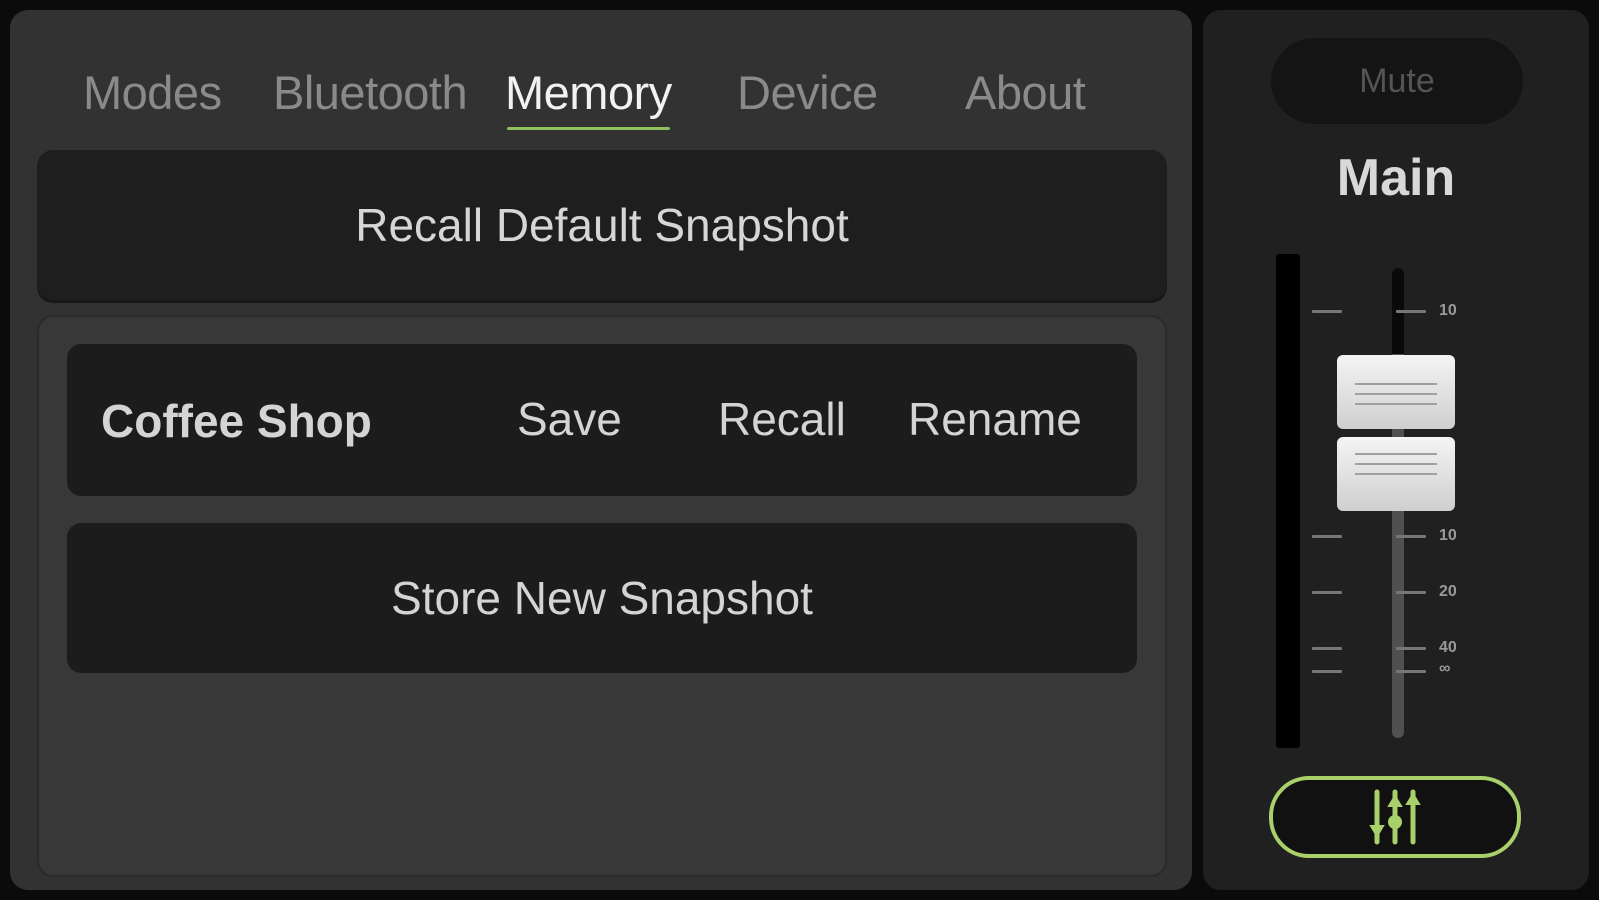 The image size is (1599, 900). I want to click on scale-label-minus40: 40, so click(1448, 647).